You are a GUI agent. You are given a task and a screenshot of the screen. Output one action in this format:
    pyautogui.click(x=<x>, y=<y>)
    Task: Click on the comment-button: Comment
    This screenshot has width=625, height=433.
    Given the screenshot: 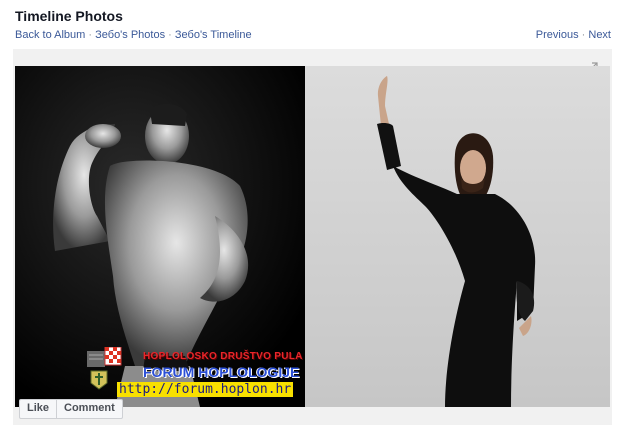 What is the action you would take?
    pyautogui.click(x=89, y=409)
    